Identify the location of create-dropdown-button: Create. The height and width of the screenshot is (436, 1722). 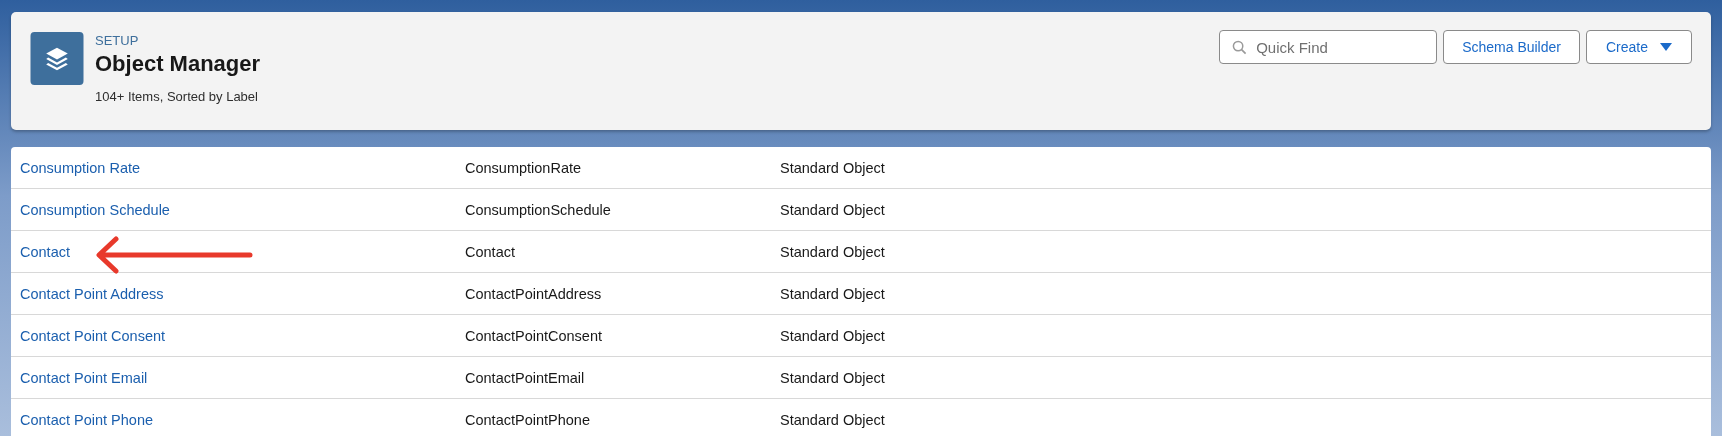
(1638, 47).